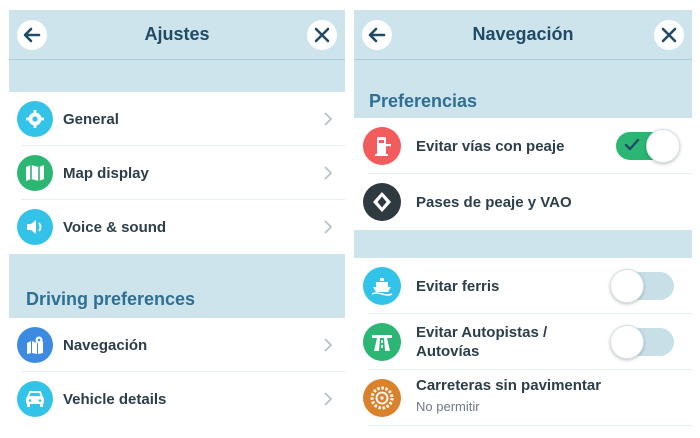 The height and width of the screenshot is (438, 700). I want to click on settings-item-label: Map display, so click(106, 173).